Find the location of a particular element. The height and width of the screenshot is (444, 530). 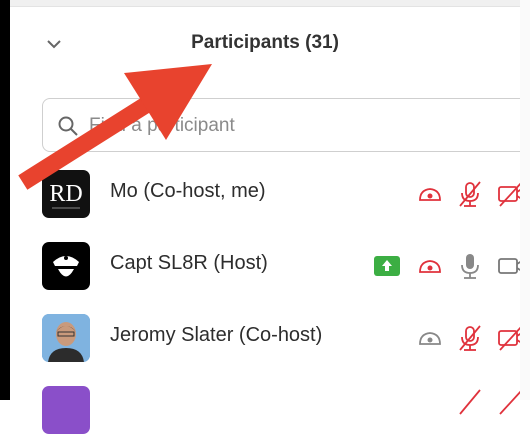

participant-name: Jeromy Slater (Co-host) is located at coordinates (216, 335).